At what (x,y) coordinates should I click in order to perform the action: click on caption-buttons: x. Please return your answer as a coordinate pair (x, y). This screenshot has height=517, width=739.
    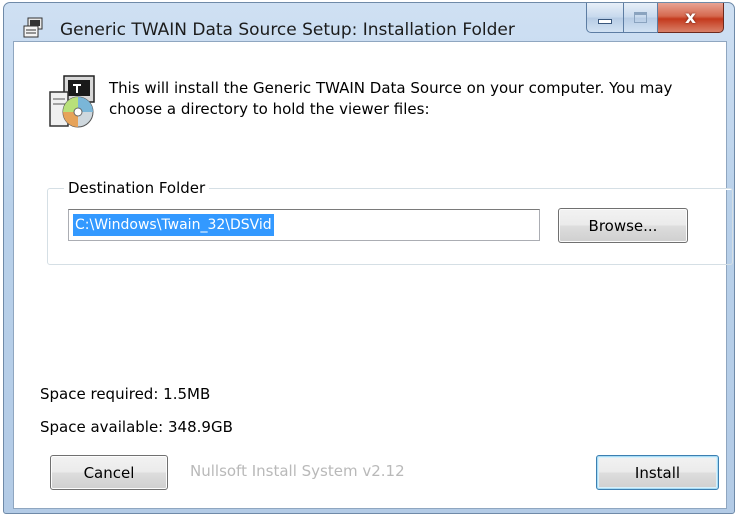
    Looking at the image, I should click on (655, 19).